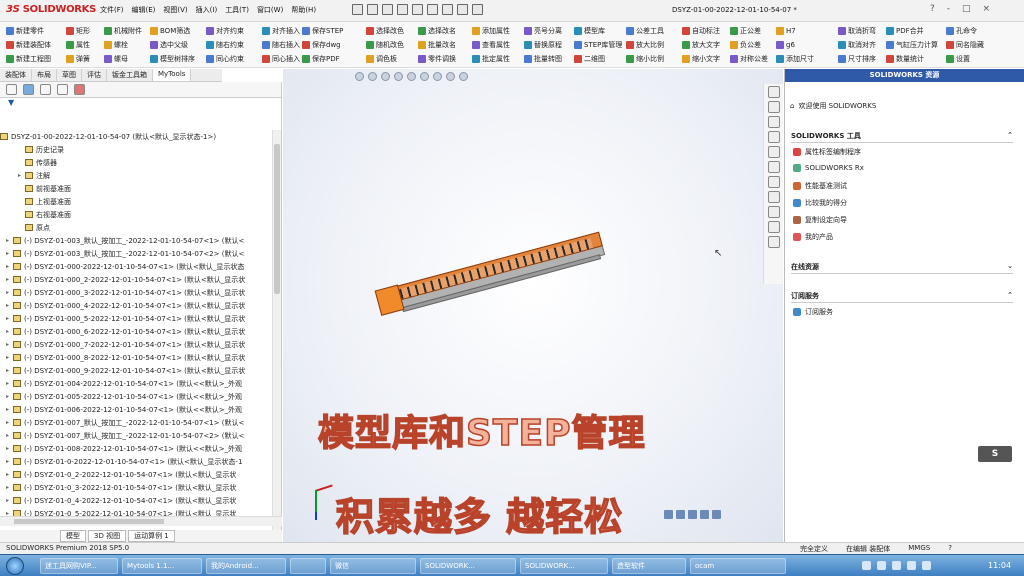  Describe the element at coordinates (28, 44) in the screenshot. I see `ribbon-button: 新建装配体` at that location.